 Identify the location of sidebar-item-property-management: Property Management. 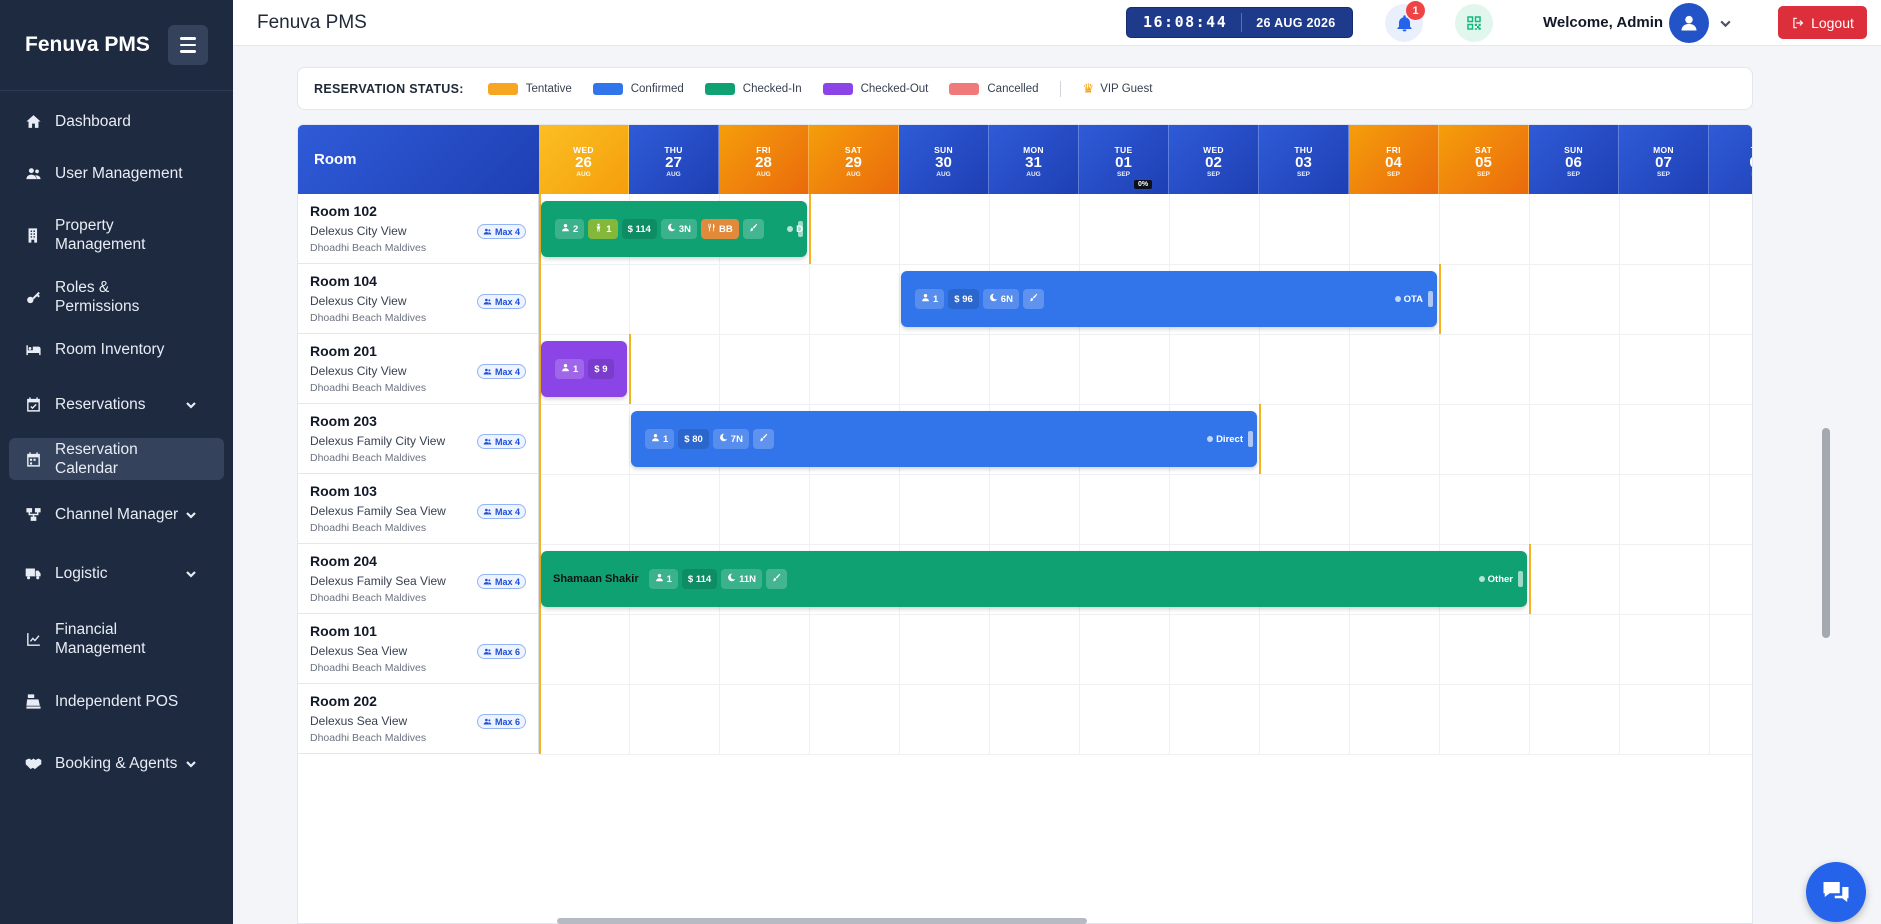
(116, 235).